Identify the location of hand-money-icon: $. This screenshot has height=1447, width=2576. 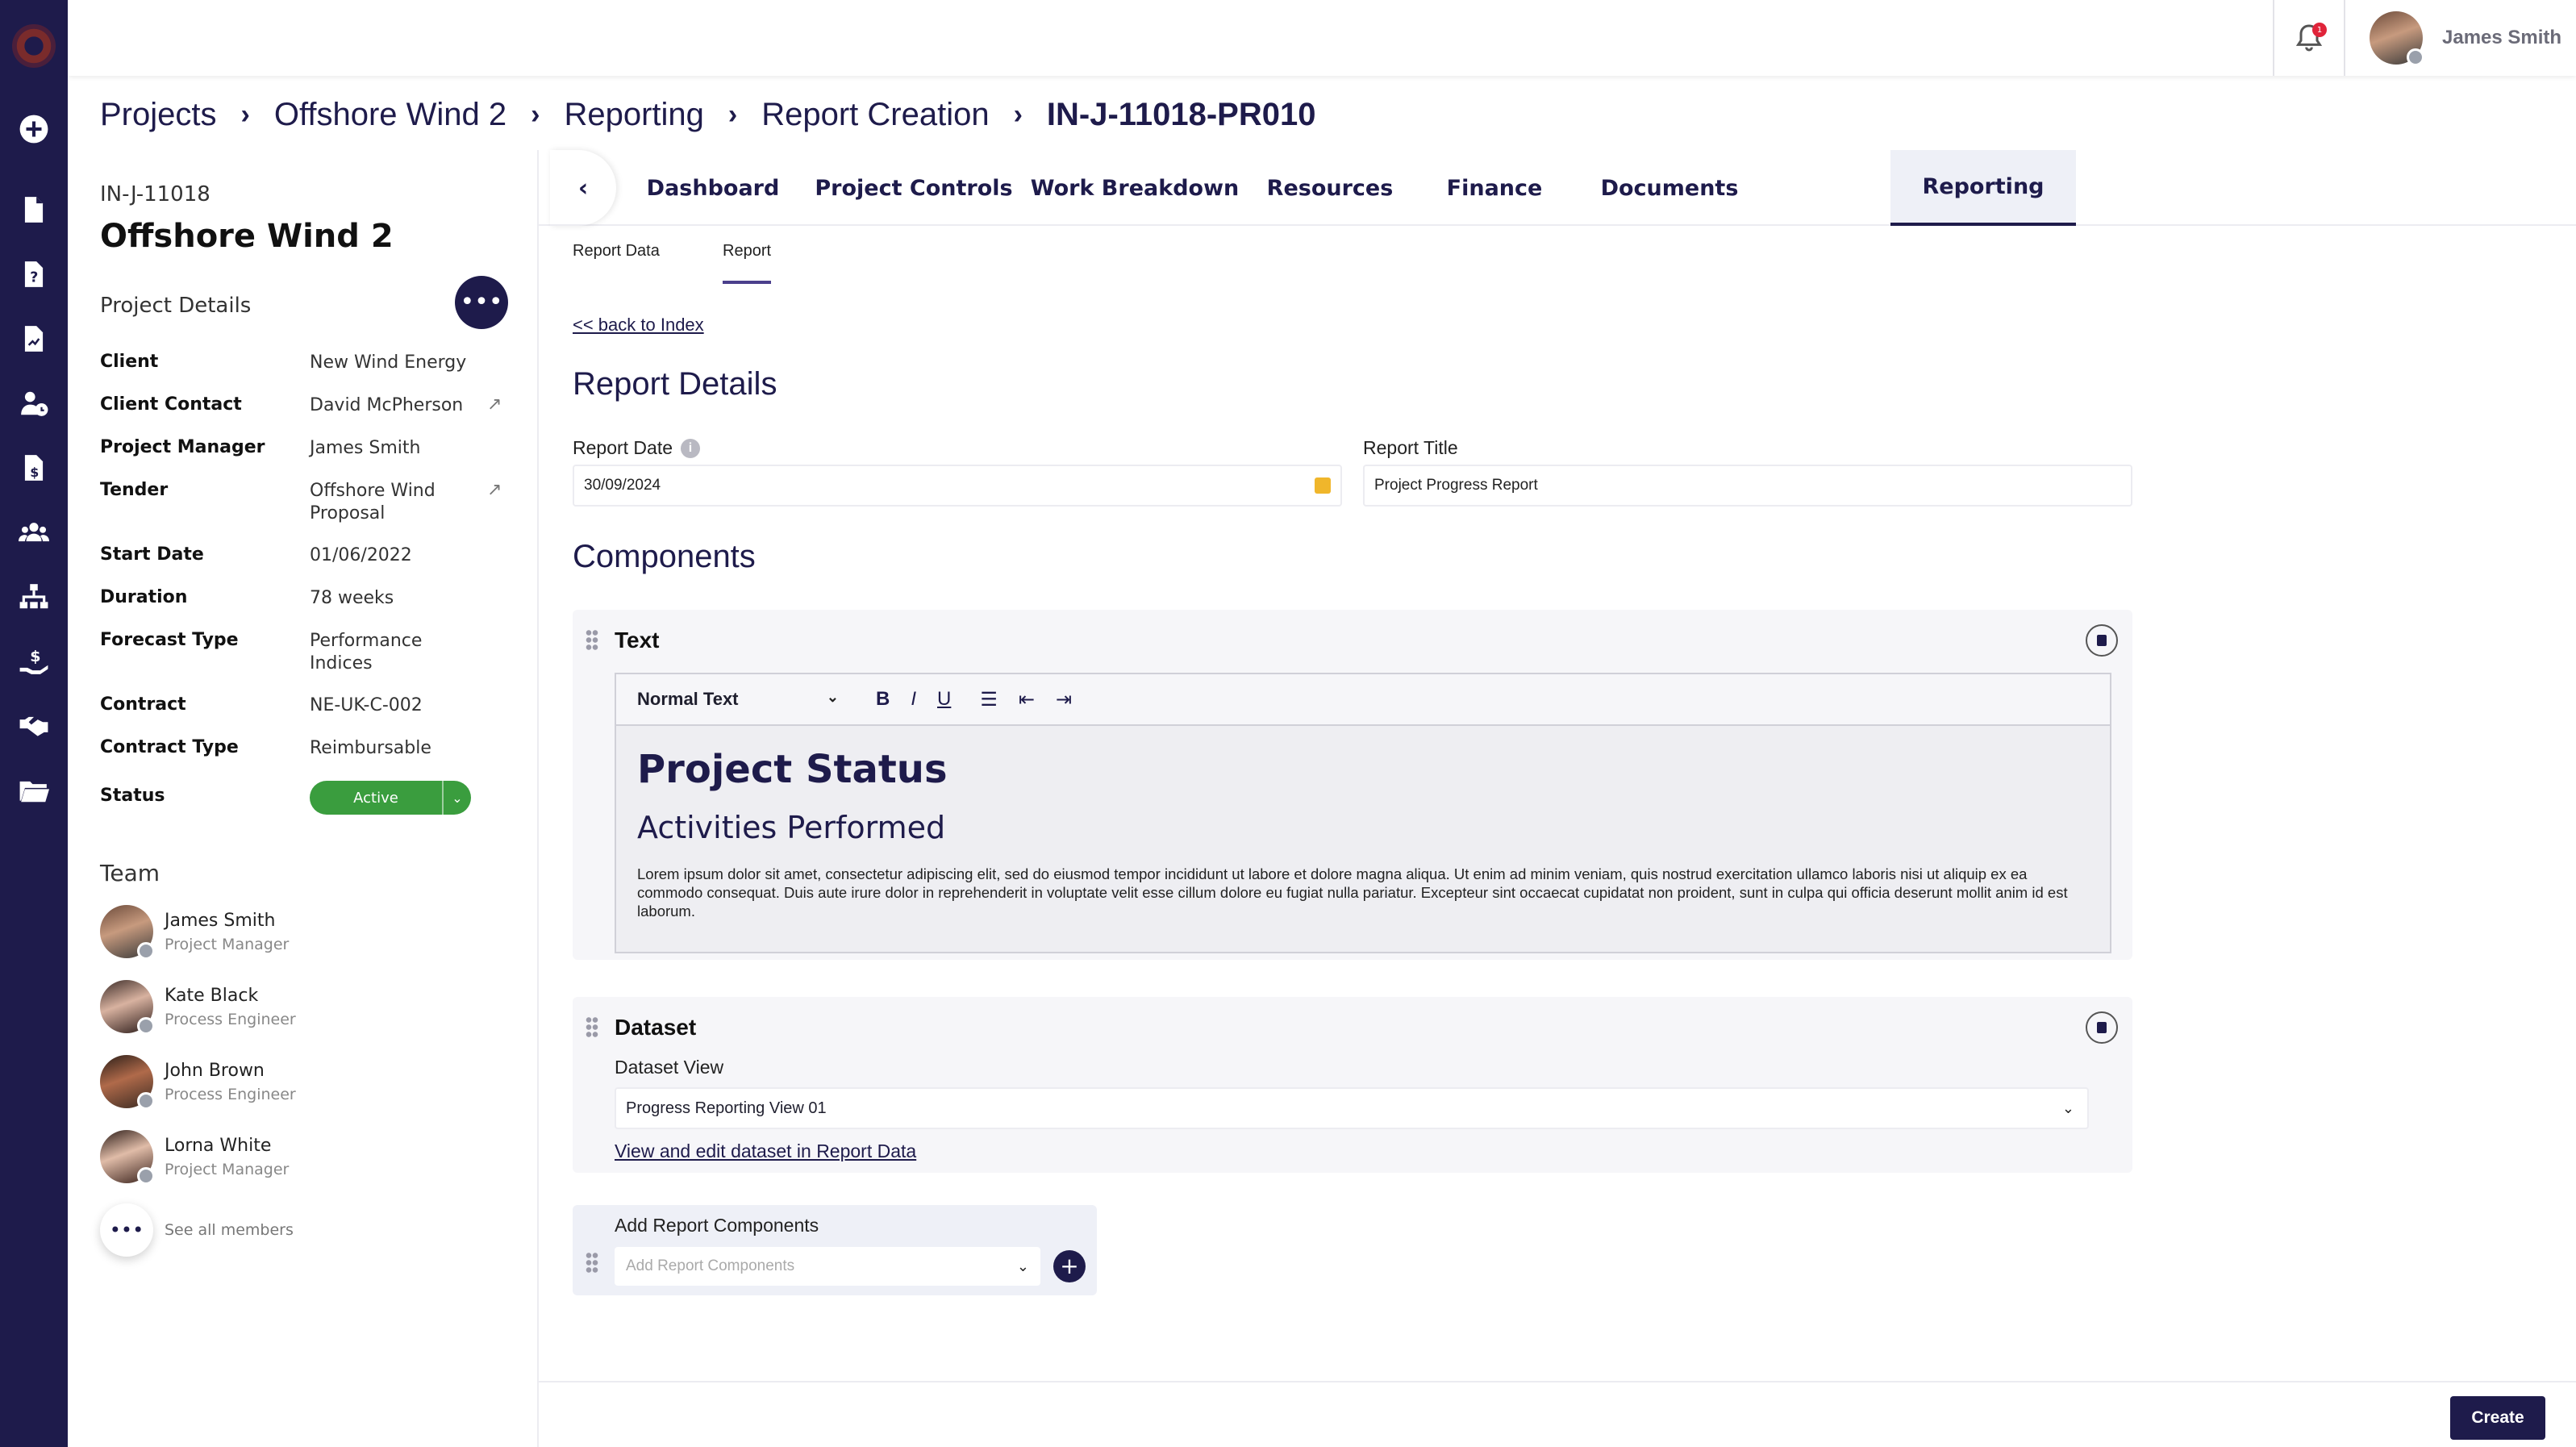
(34, 662).